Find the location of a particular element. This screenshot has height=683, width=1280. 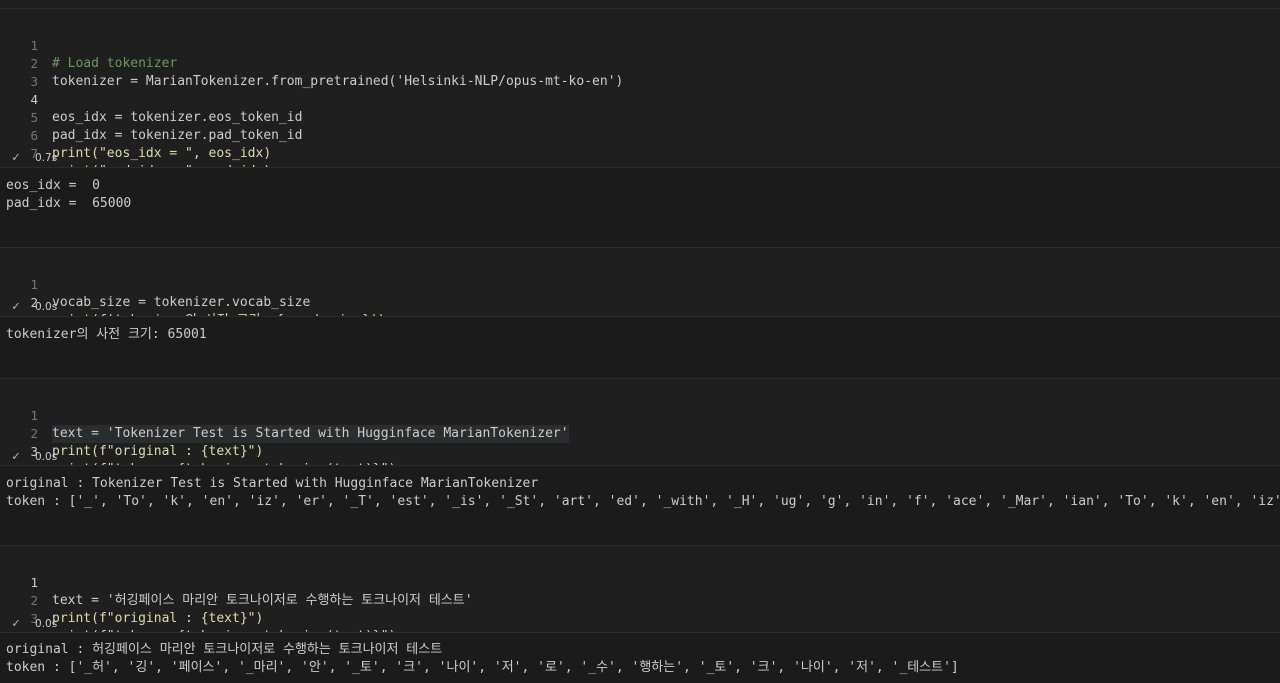

code-line: 7 print("pad_idx = ", pad_idx) is located at coordinates (640, 153).